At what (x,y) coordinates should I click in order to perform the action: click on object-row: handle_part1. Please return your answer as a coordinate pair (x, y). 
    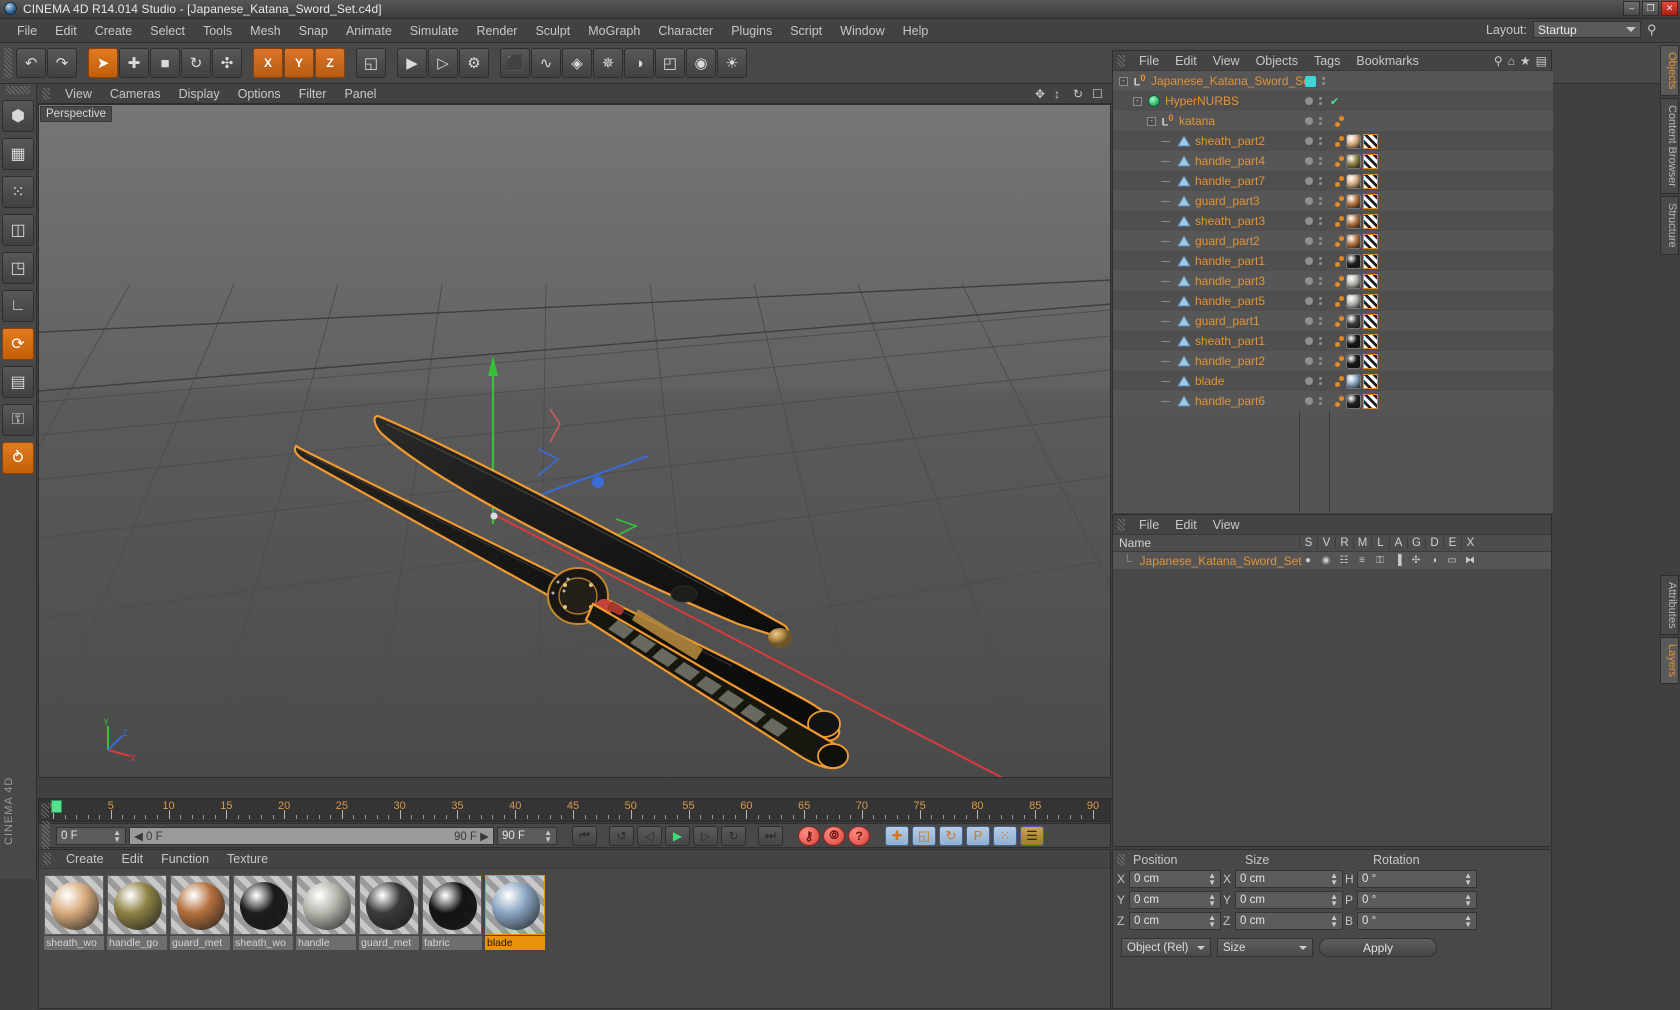
    Looking at the image, I should click on (1333, 261).